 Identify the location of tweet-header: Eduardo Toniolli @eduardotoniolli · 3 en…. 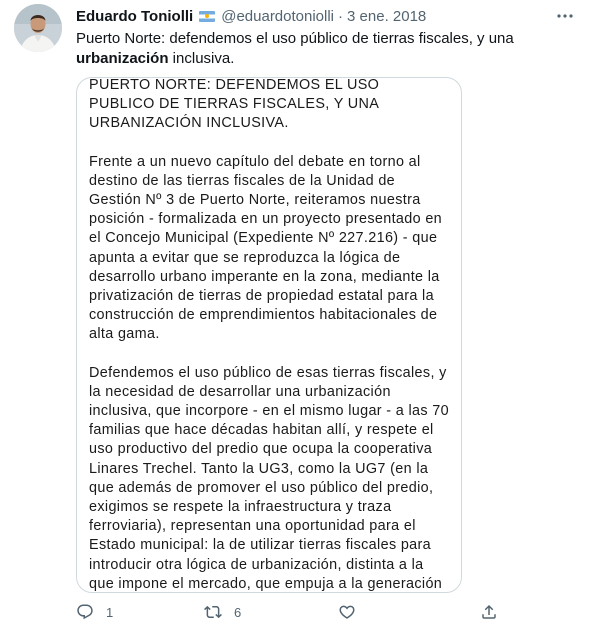
(251, 16).